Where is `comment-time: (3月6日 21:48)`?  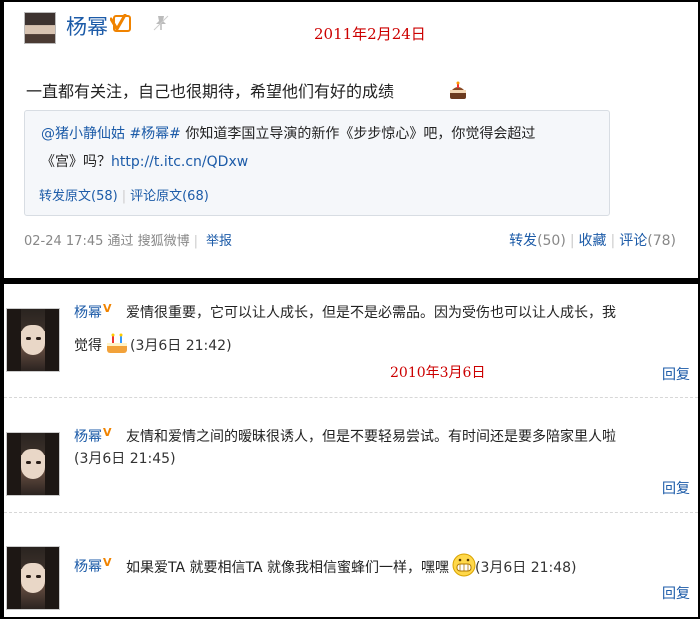 comment-time: (3月6日 21:48) is located at coordinates (525, 568).